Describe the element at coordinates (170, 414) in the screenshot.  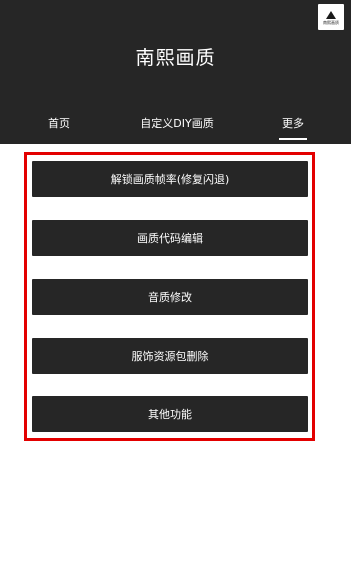
I see `other-functions-button: 其他功能` at that location.